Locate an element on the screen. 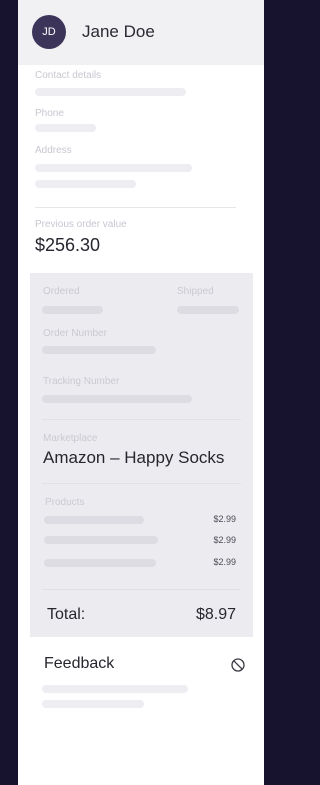  previous-order-label: Previous order value is located at coordinates (81, 224).